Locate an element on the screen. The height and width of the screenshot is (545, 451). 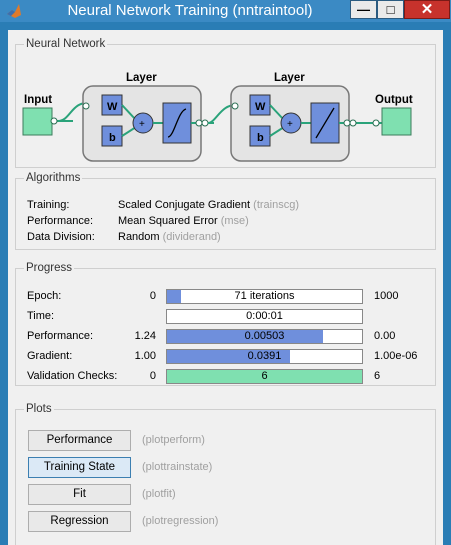
progress-bar: 0.0391 is located at coordinates (264, 356).